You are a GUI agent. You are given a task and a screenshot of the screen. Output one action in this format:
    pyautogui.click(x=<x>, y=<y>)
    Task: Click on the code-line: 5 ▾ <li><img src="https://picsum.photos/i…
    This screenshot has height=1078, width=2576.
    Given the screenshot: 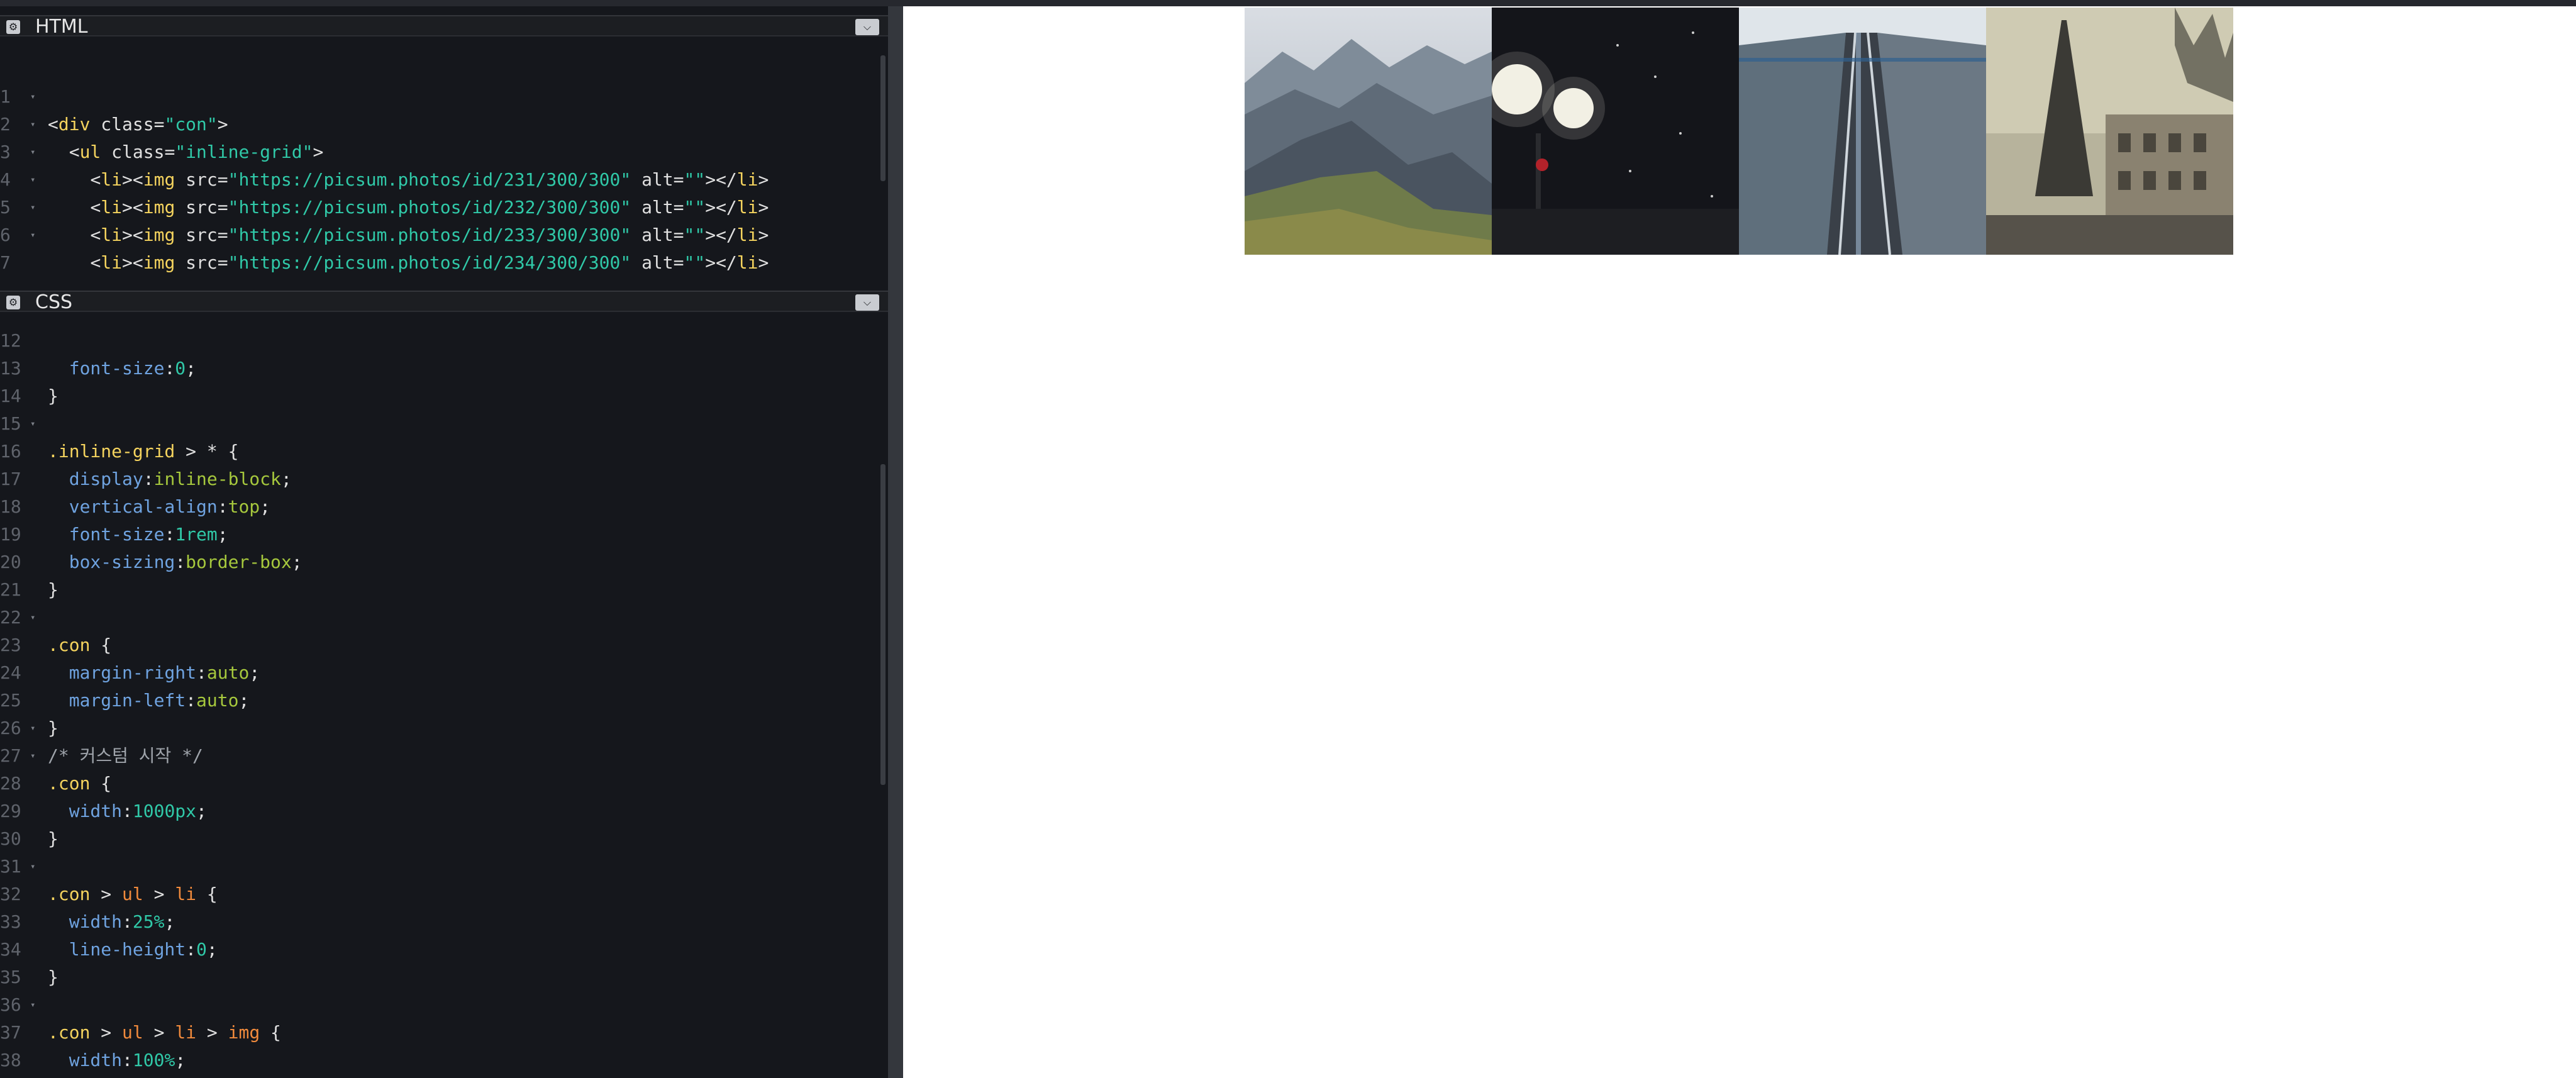 What is the action you would take?
    pyautogui.click(x=384, y=221)
    